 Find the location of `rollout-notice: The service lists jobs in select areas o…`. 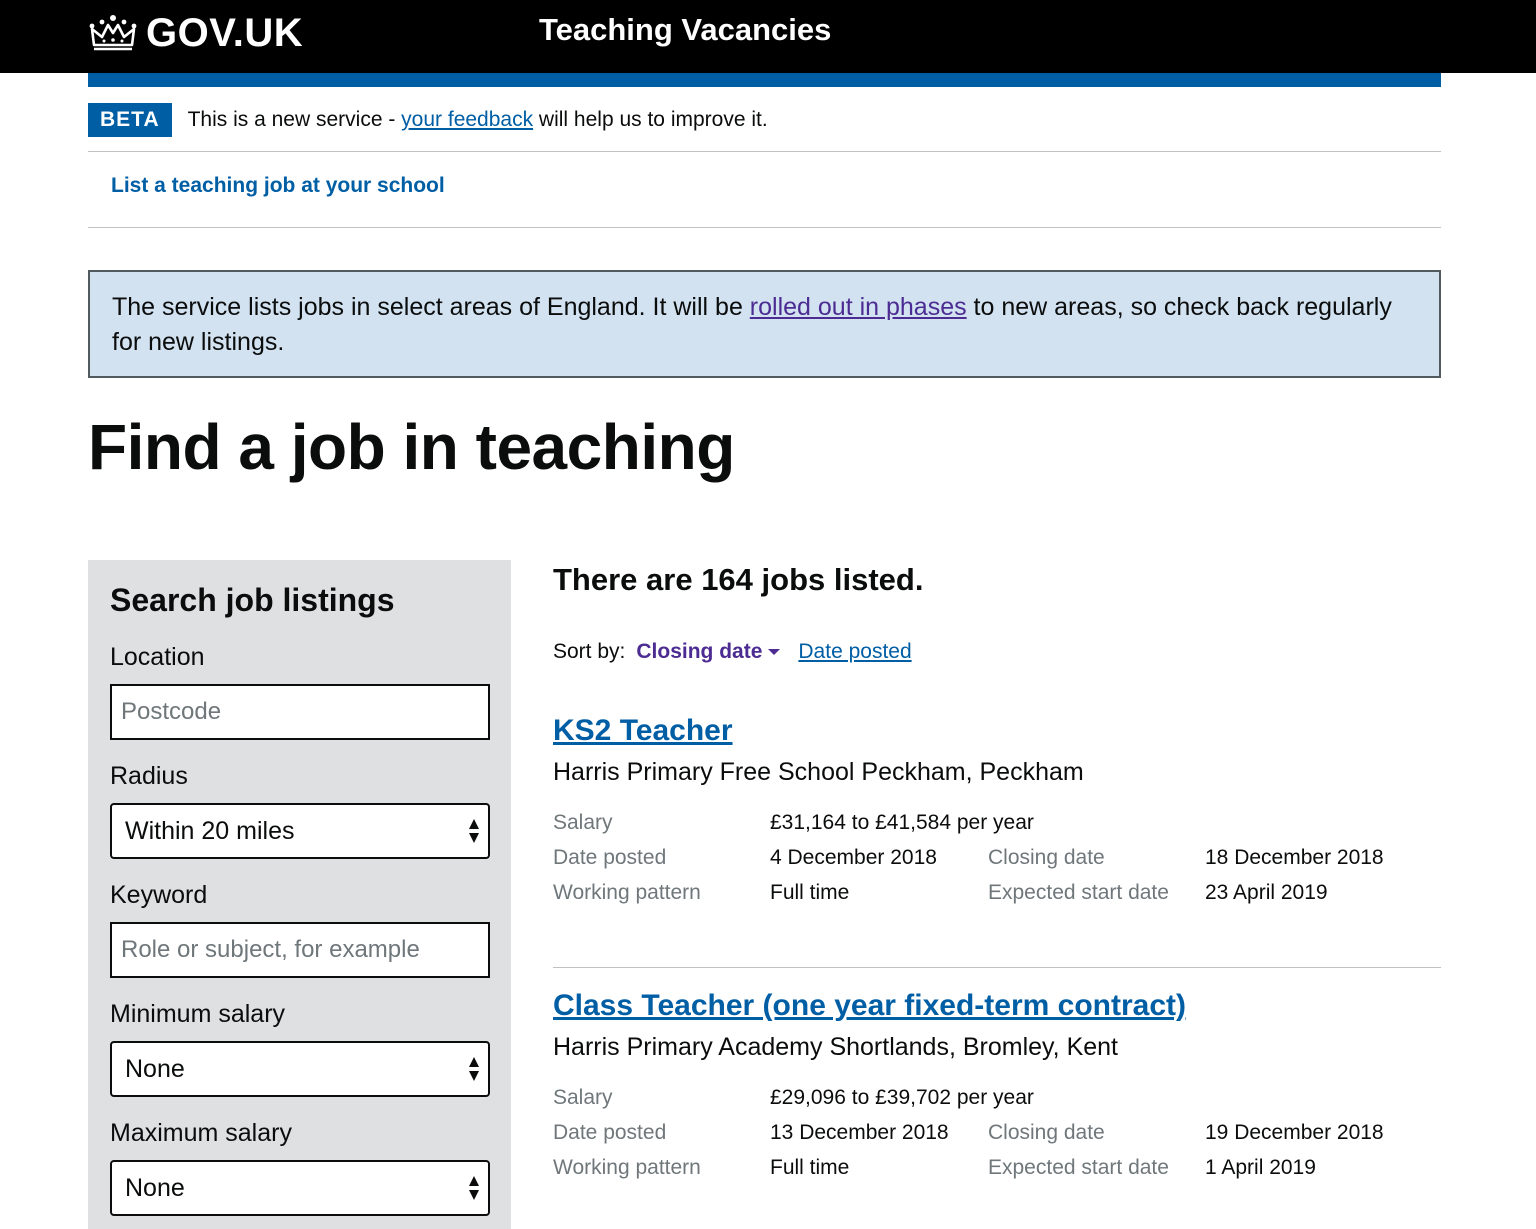

rollout-notice: The service lists jobs in select areas o… is located at coordinates (764, 324).